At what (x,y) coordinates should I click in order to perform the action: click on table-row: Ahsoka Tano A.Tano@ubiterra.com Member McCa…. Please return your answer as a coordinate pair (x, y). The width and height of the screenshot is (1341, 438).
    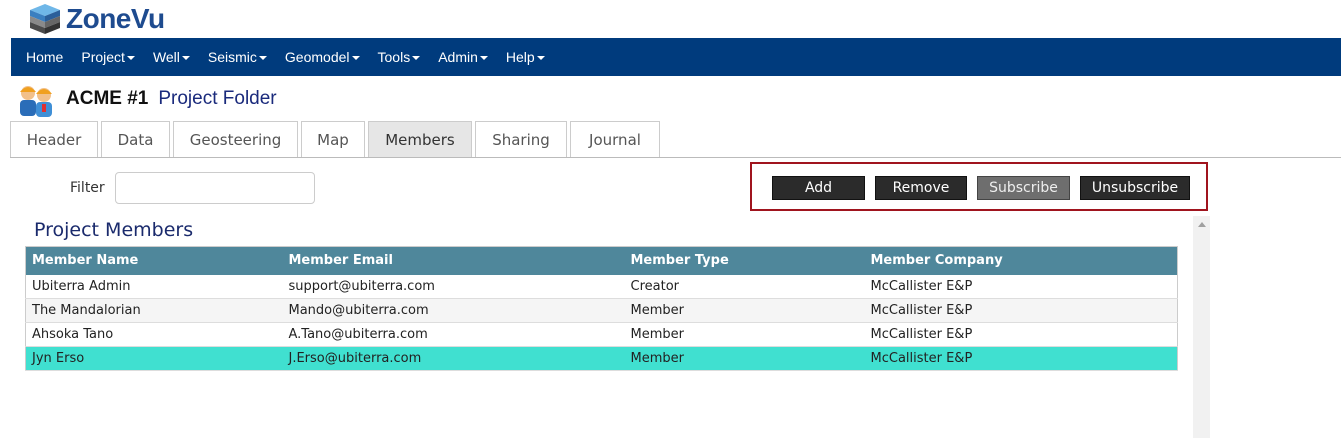
    Looking at the image, I should click on (601, 334).